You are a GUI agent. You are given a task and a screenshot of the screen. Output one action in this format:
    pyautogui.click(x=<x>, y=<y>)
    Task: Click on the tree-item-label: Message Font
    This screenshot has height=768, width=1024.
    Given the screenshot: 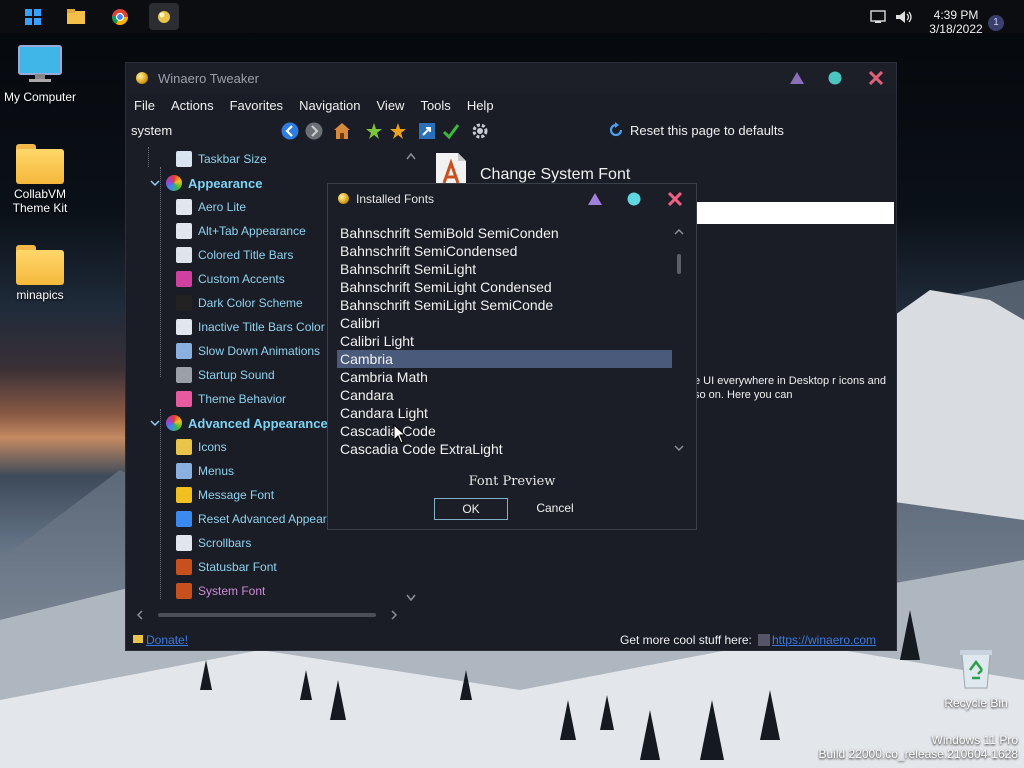 What is the action you would take?
    pyautogui.click(x=236, y=495)
    